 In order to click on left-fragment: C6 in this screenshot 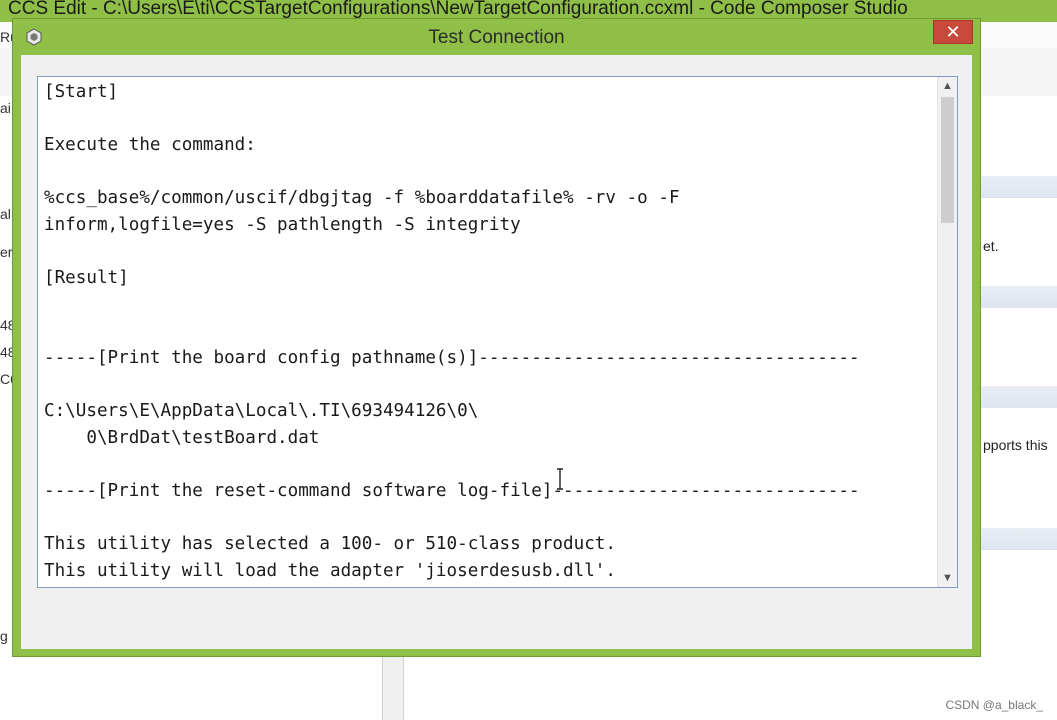, I will do `click(6, 379)`.